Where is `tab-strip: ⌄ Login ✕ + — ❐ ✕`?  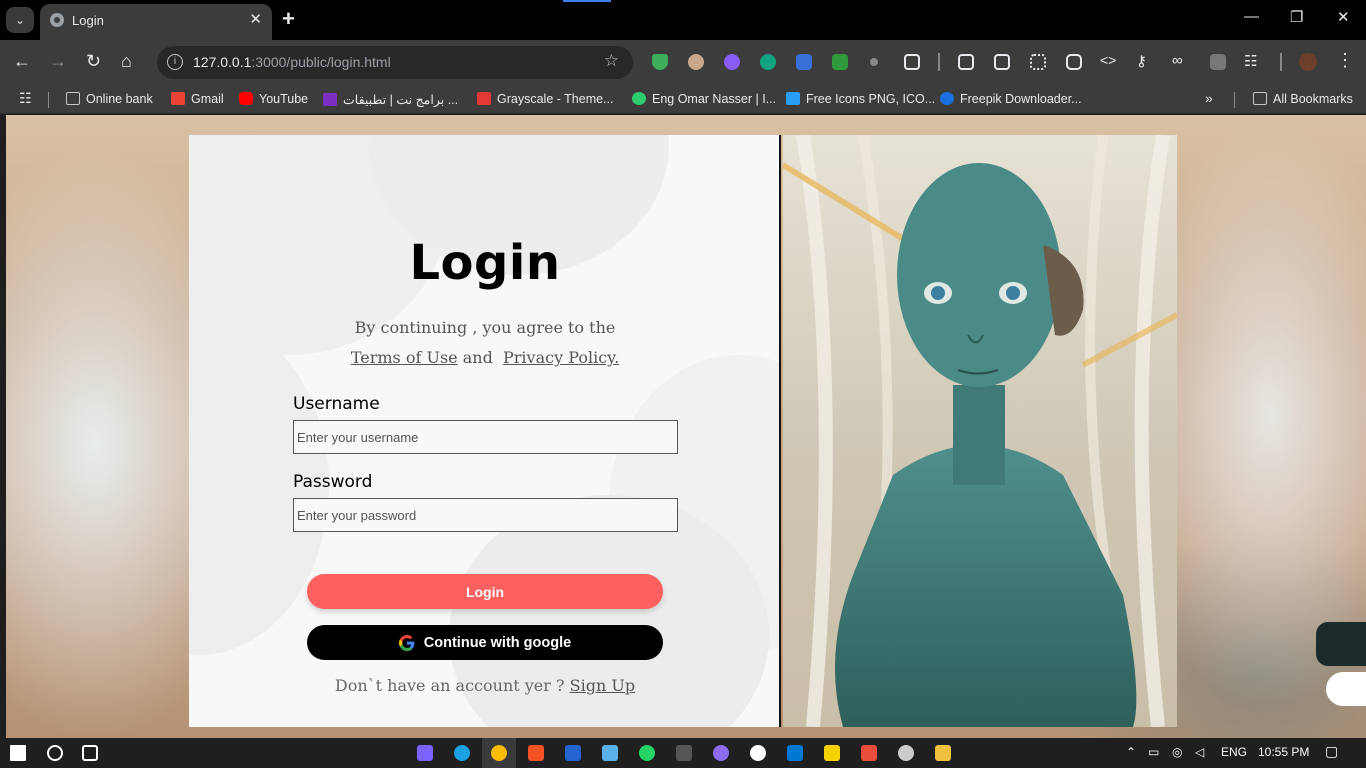
tab-strip: ⌄ Login ✕ + — ❐ ✕ is located at coordinates (683, 20).